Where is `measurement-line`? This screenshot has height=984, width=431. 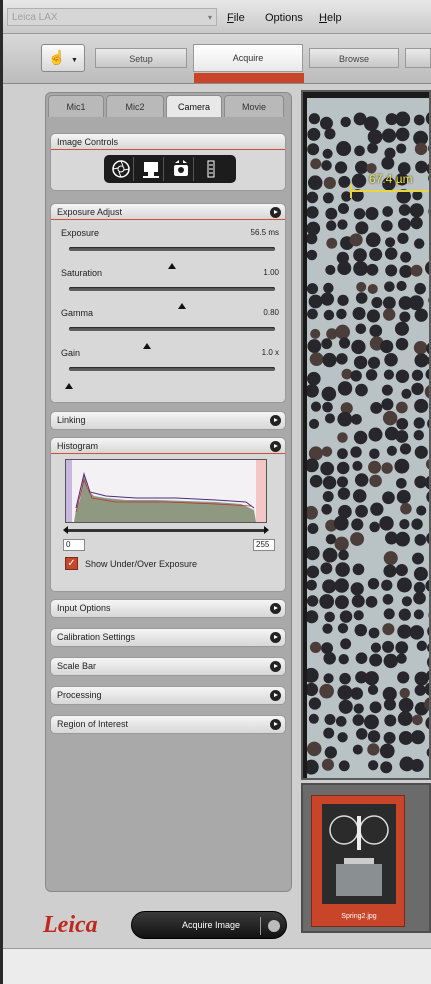
measurement-line is located at coordinates (389, 191).